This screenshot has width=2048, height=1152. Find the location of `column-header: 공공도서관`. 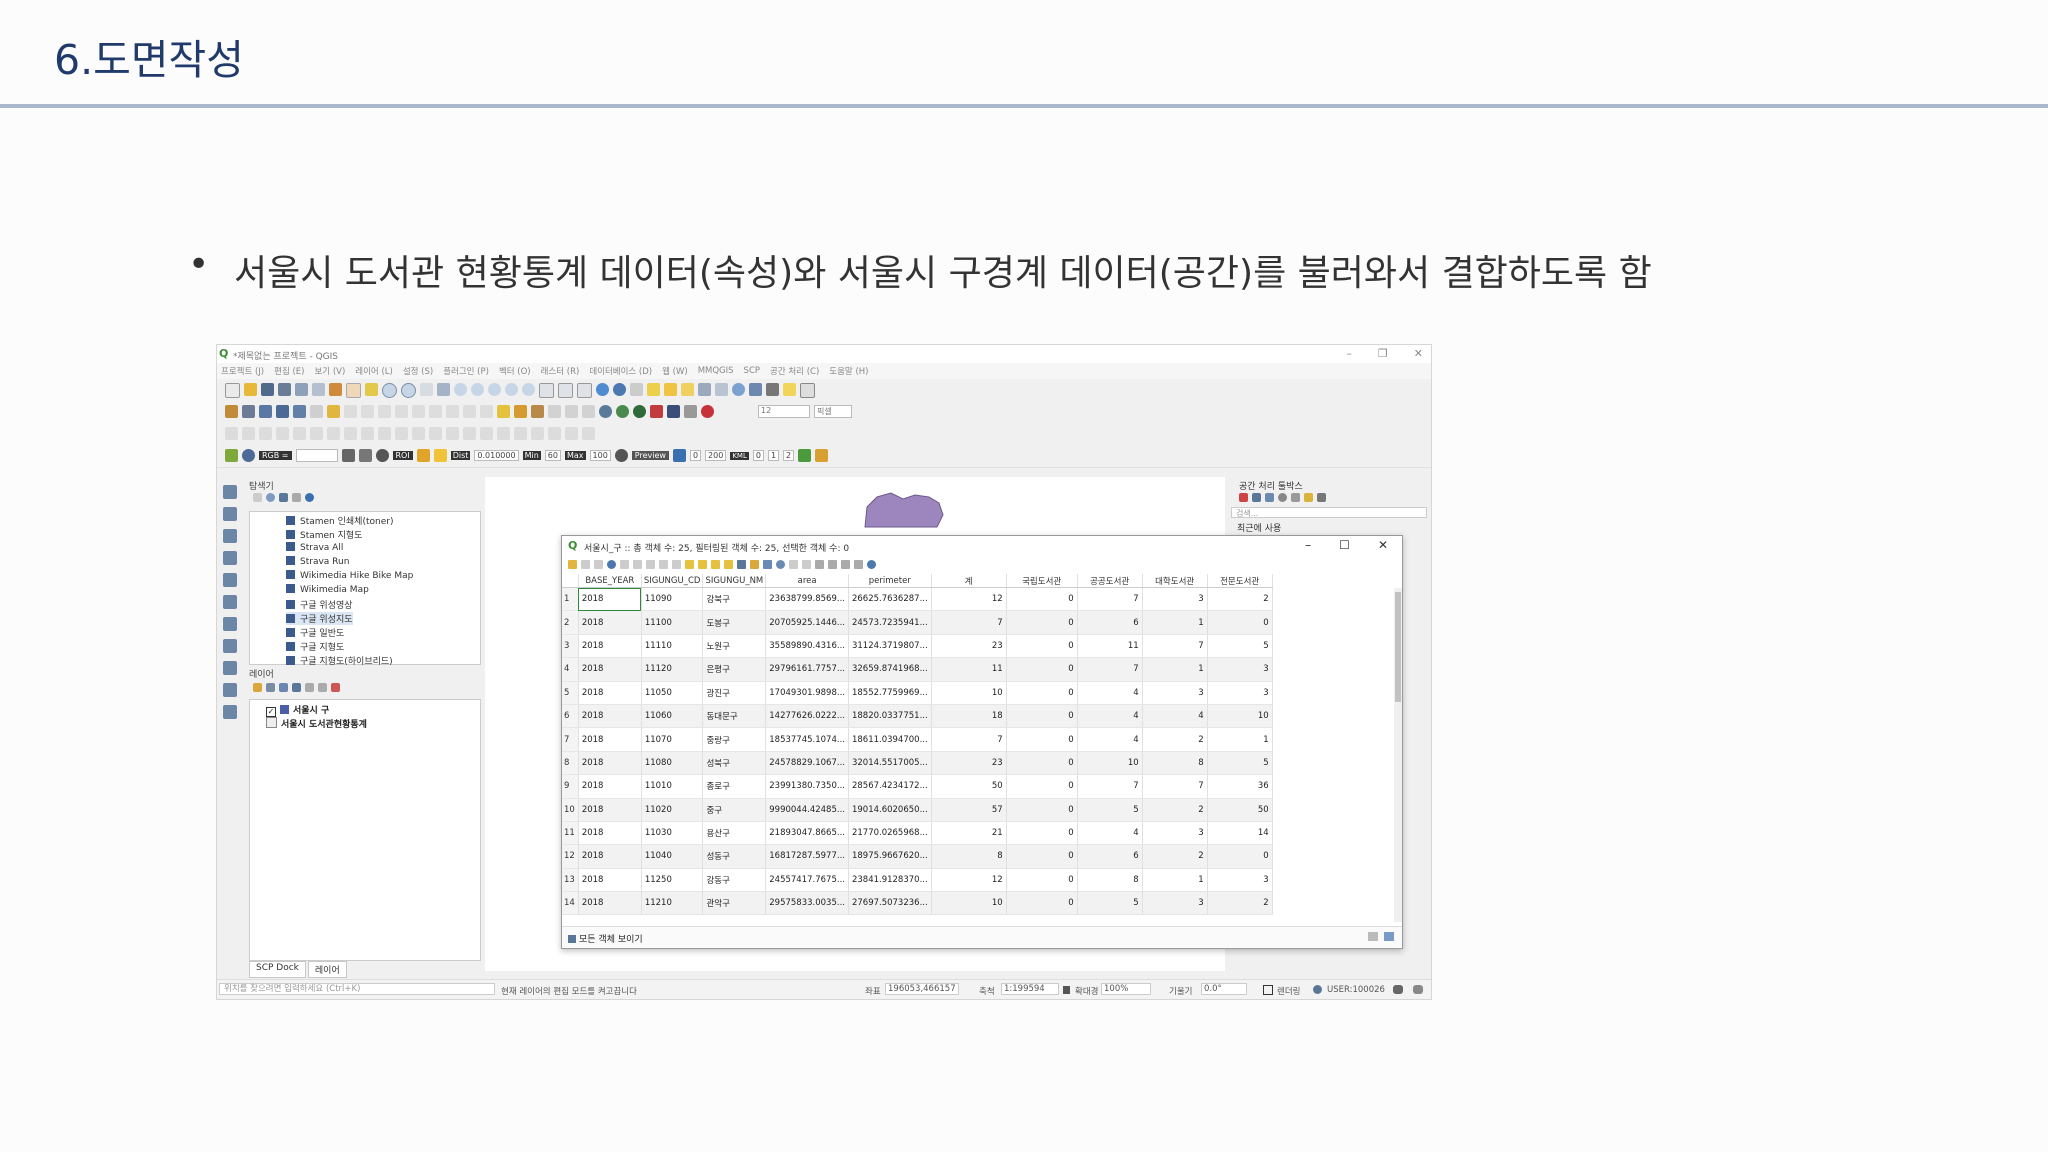

column-header: 공공도서관 is located at coordinates (1110, 581).